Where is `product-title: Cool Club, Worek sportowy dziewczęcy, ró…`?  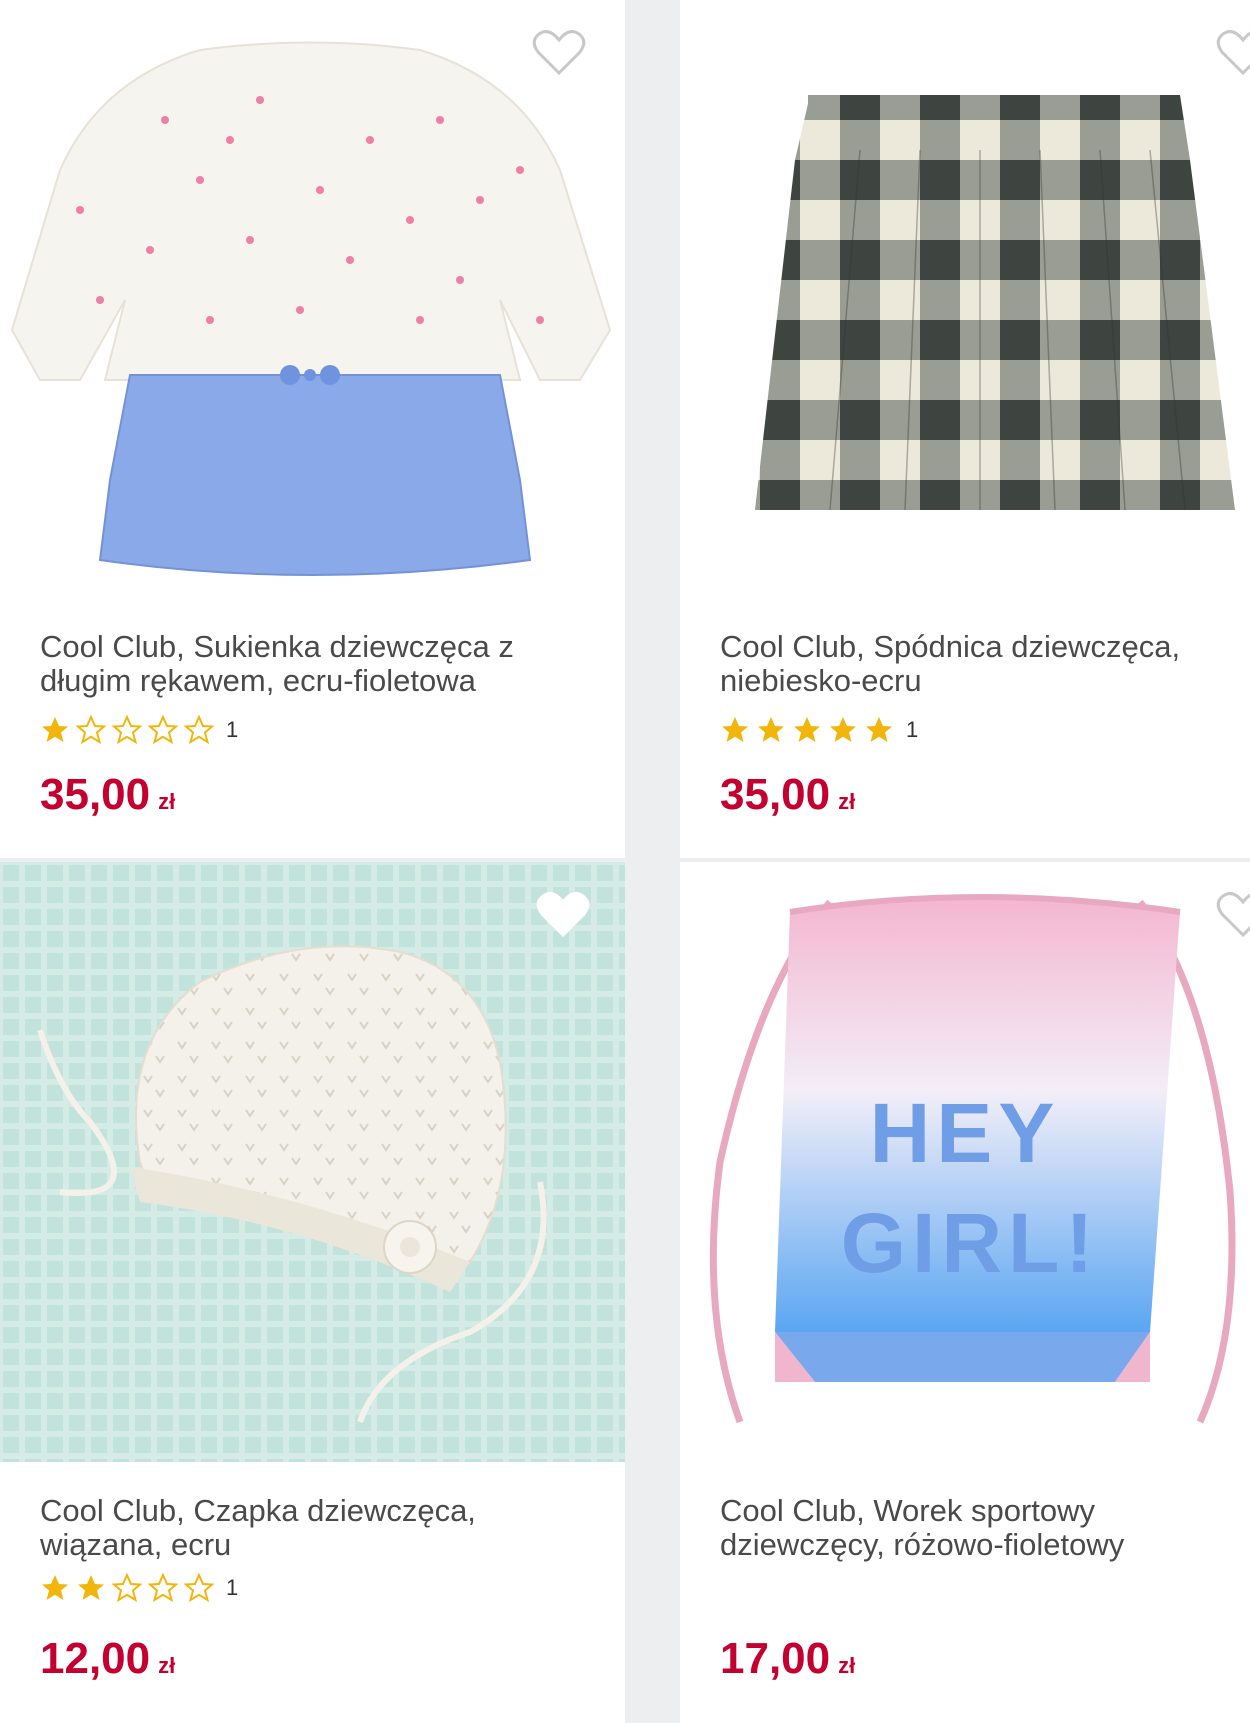
product-title: Cool Club, Worek sportowy dziewczęcy, ró… is located at coordinates (985, 1528).